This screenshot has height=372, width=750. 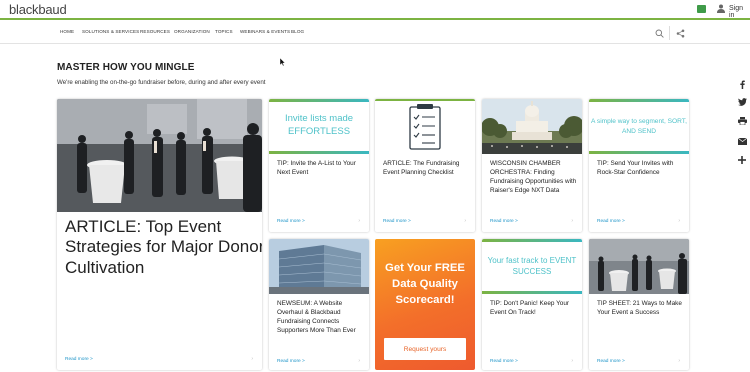 What do you see at coordinates (224, 31) in the screenshot?
I see `nav-topics: TOPICS` at bounding box center [224, 31].